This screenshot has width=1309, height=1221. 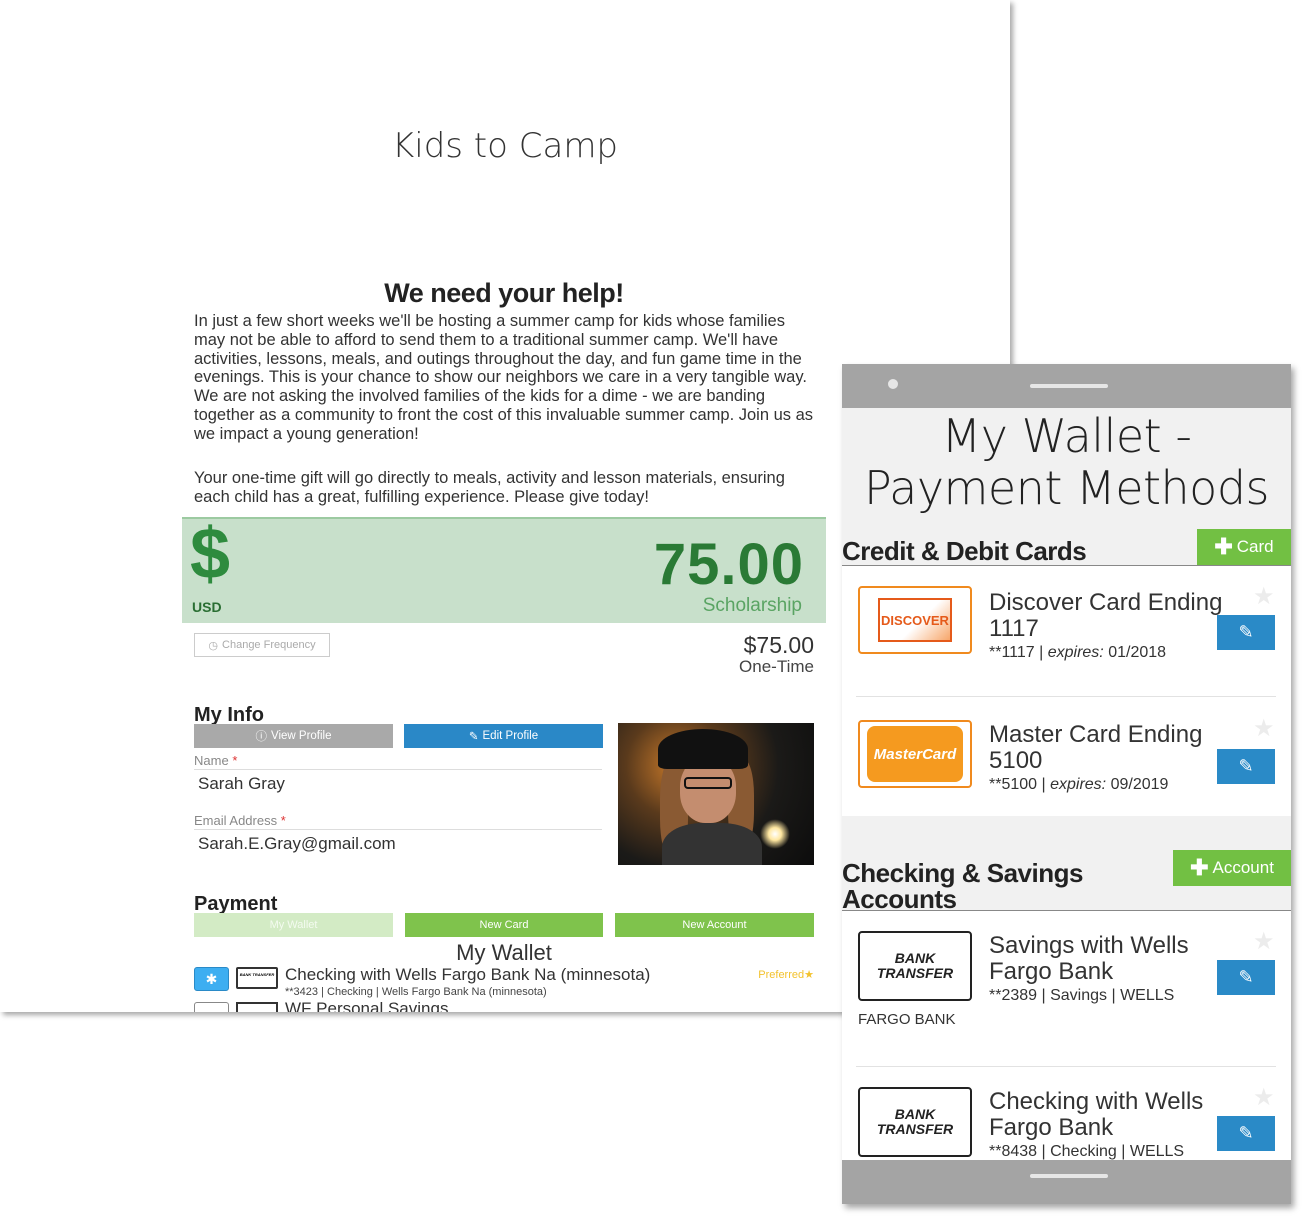 I want to click on profile-photo, so click(x=716, y=794).